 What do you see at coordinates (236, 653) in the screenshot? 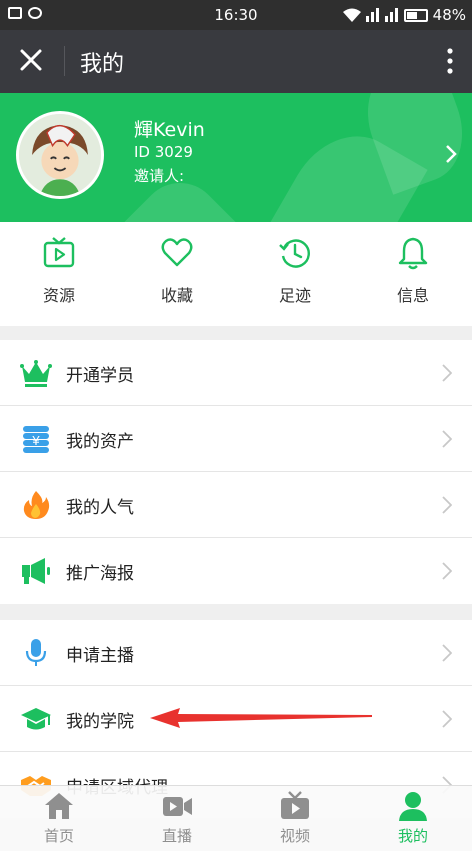
I see `menu-item-apply-anchor: 申请主播` at bounding box center [236, 653].